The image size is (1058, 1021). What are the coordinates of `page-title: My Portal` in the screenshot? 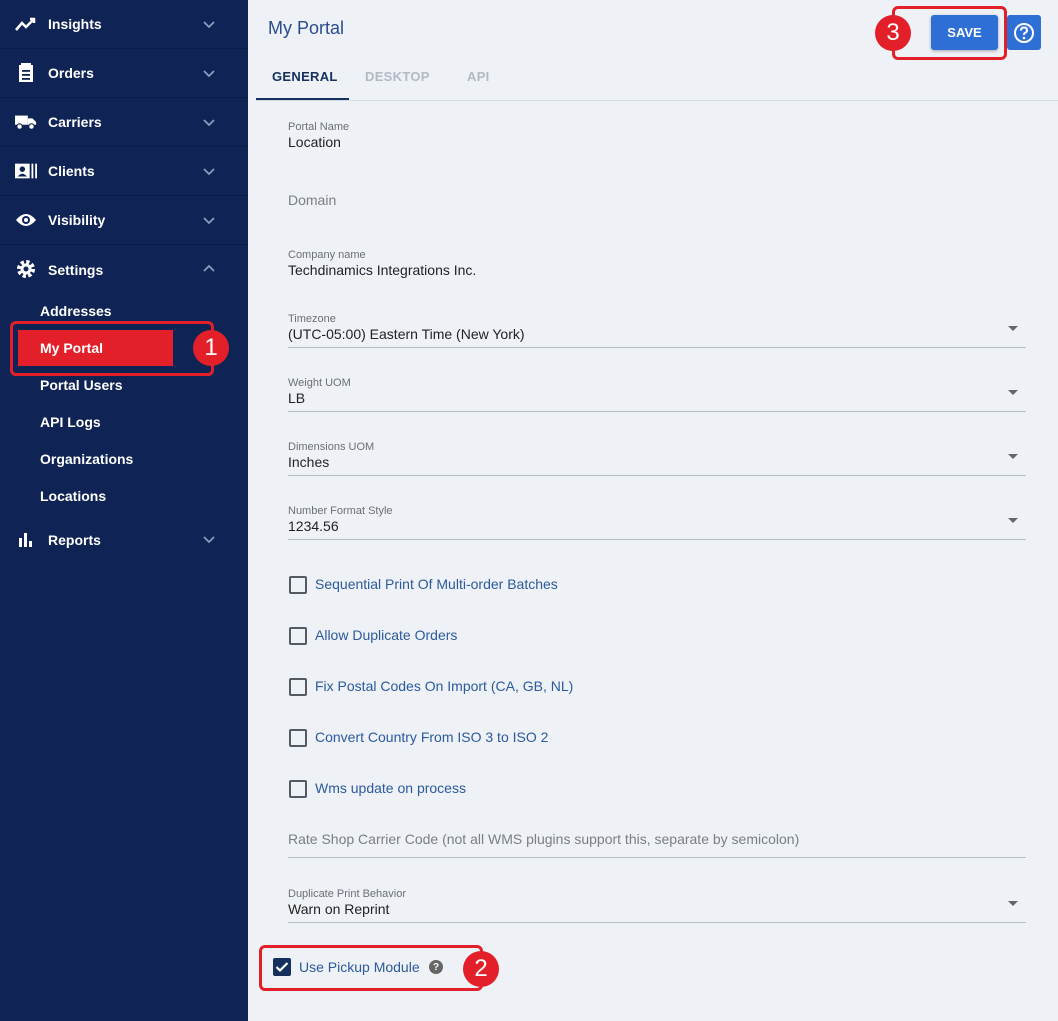 It's located at (306, 28).